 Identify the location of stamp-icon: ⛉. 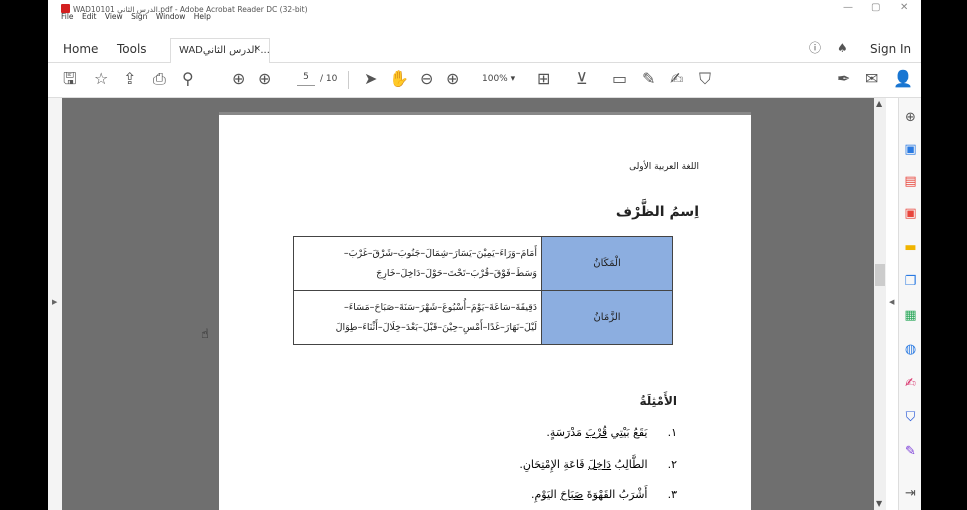
(705, 79).